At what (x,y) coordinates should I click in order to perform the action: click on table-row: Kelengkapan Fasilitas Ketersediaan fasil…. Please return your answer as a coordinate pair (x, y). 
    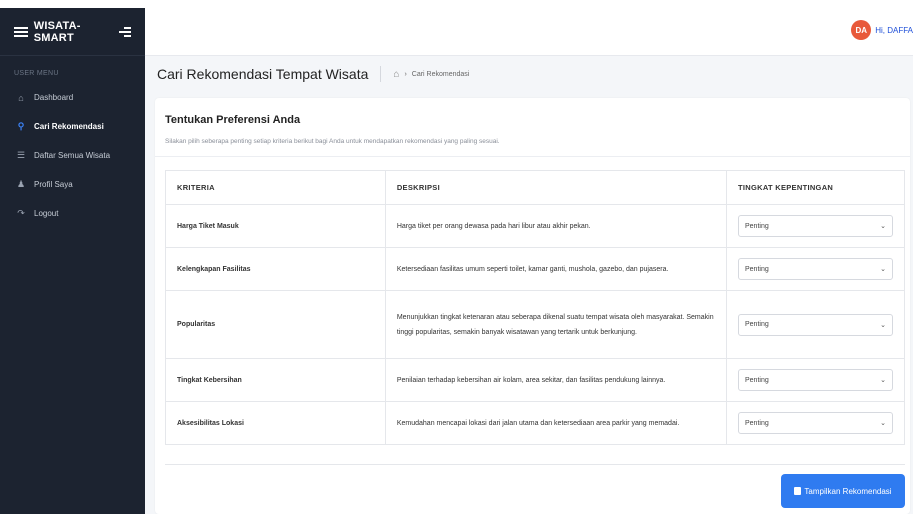
    Looking at the image, I should click on (535, 269).